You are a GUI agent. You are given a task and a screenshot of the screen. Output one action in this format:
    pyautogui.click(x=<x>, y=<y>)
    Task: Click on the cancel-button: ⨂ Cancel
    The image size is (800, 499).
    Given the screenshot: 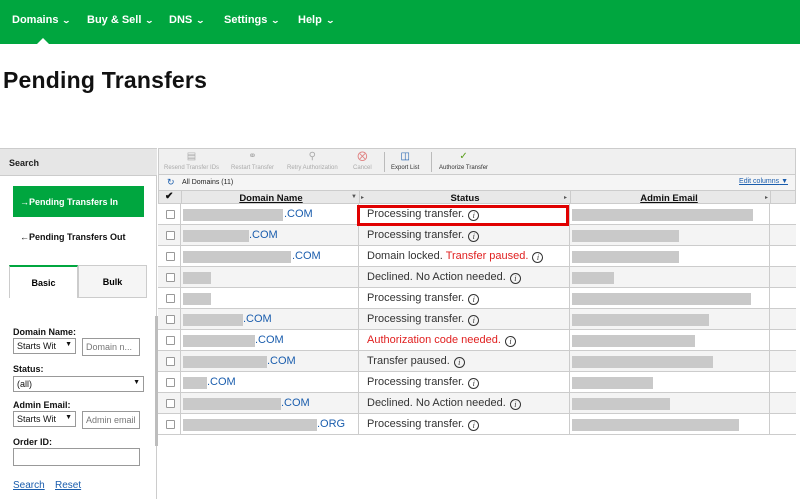 What is the action you would take?
    pyautogui.click(x=362, y=161)
    